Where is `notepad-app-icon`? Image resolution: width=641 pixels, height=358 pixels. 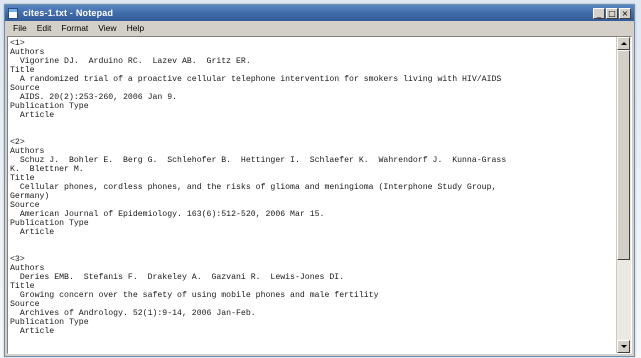 notepad-app-icon is located at coordinates (13, 13).